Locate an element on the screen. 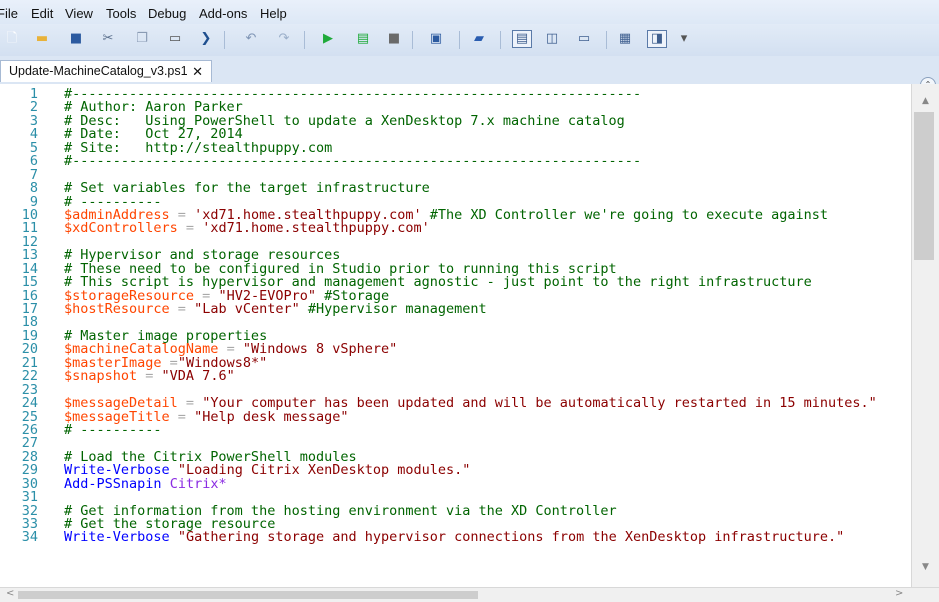 This screenshot has height=602, width=939. code-text: # ---------- is located at coordinates (113, 429).